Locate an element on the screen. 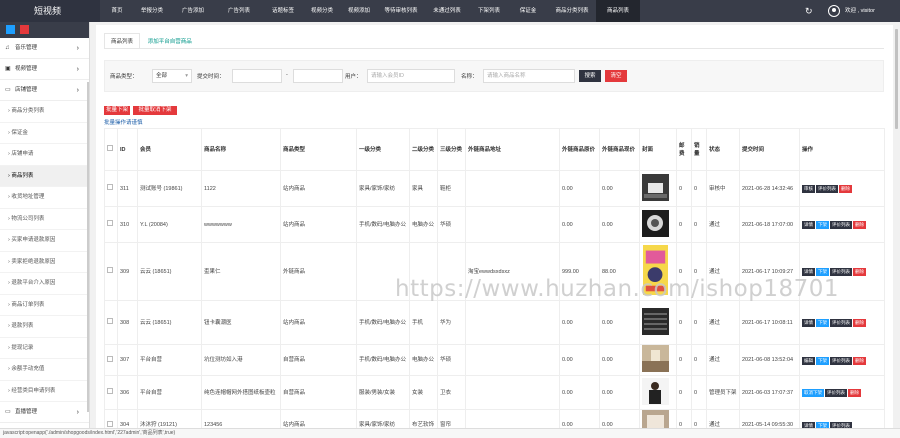  cell-id: 309 is located at coordinates (127, 271).